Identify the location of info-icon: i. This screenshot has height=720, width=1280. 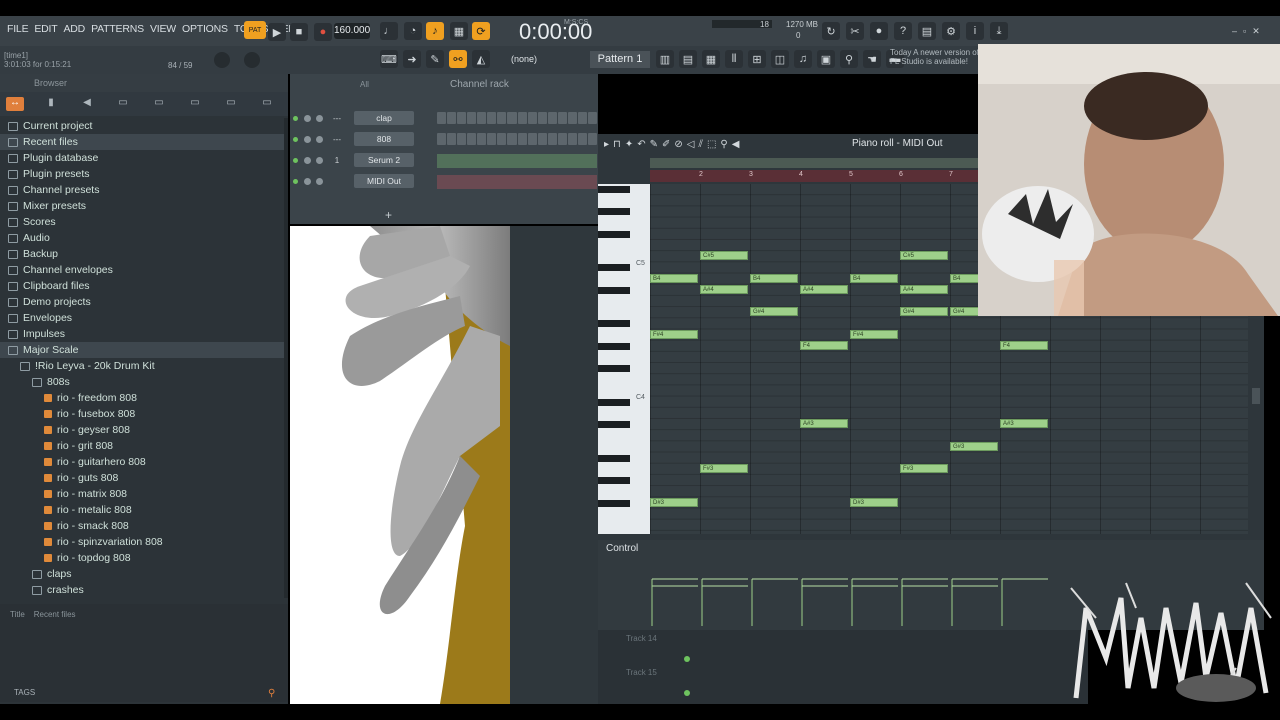
(975, 31).